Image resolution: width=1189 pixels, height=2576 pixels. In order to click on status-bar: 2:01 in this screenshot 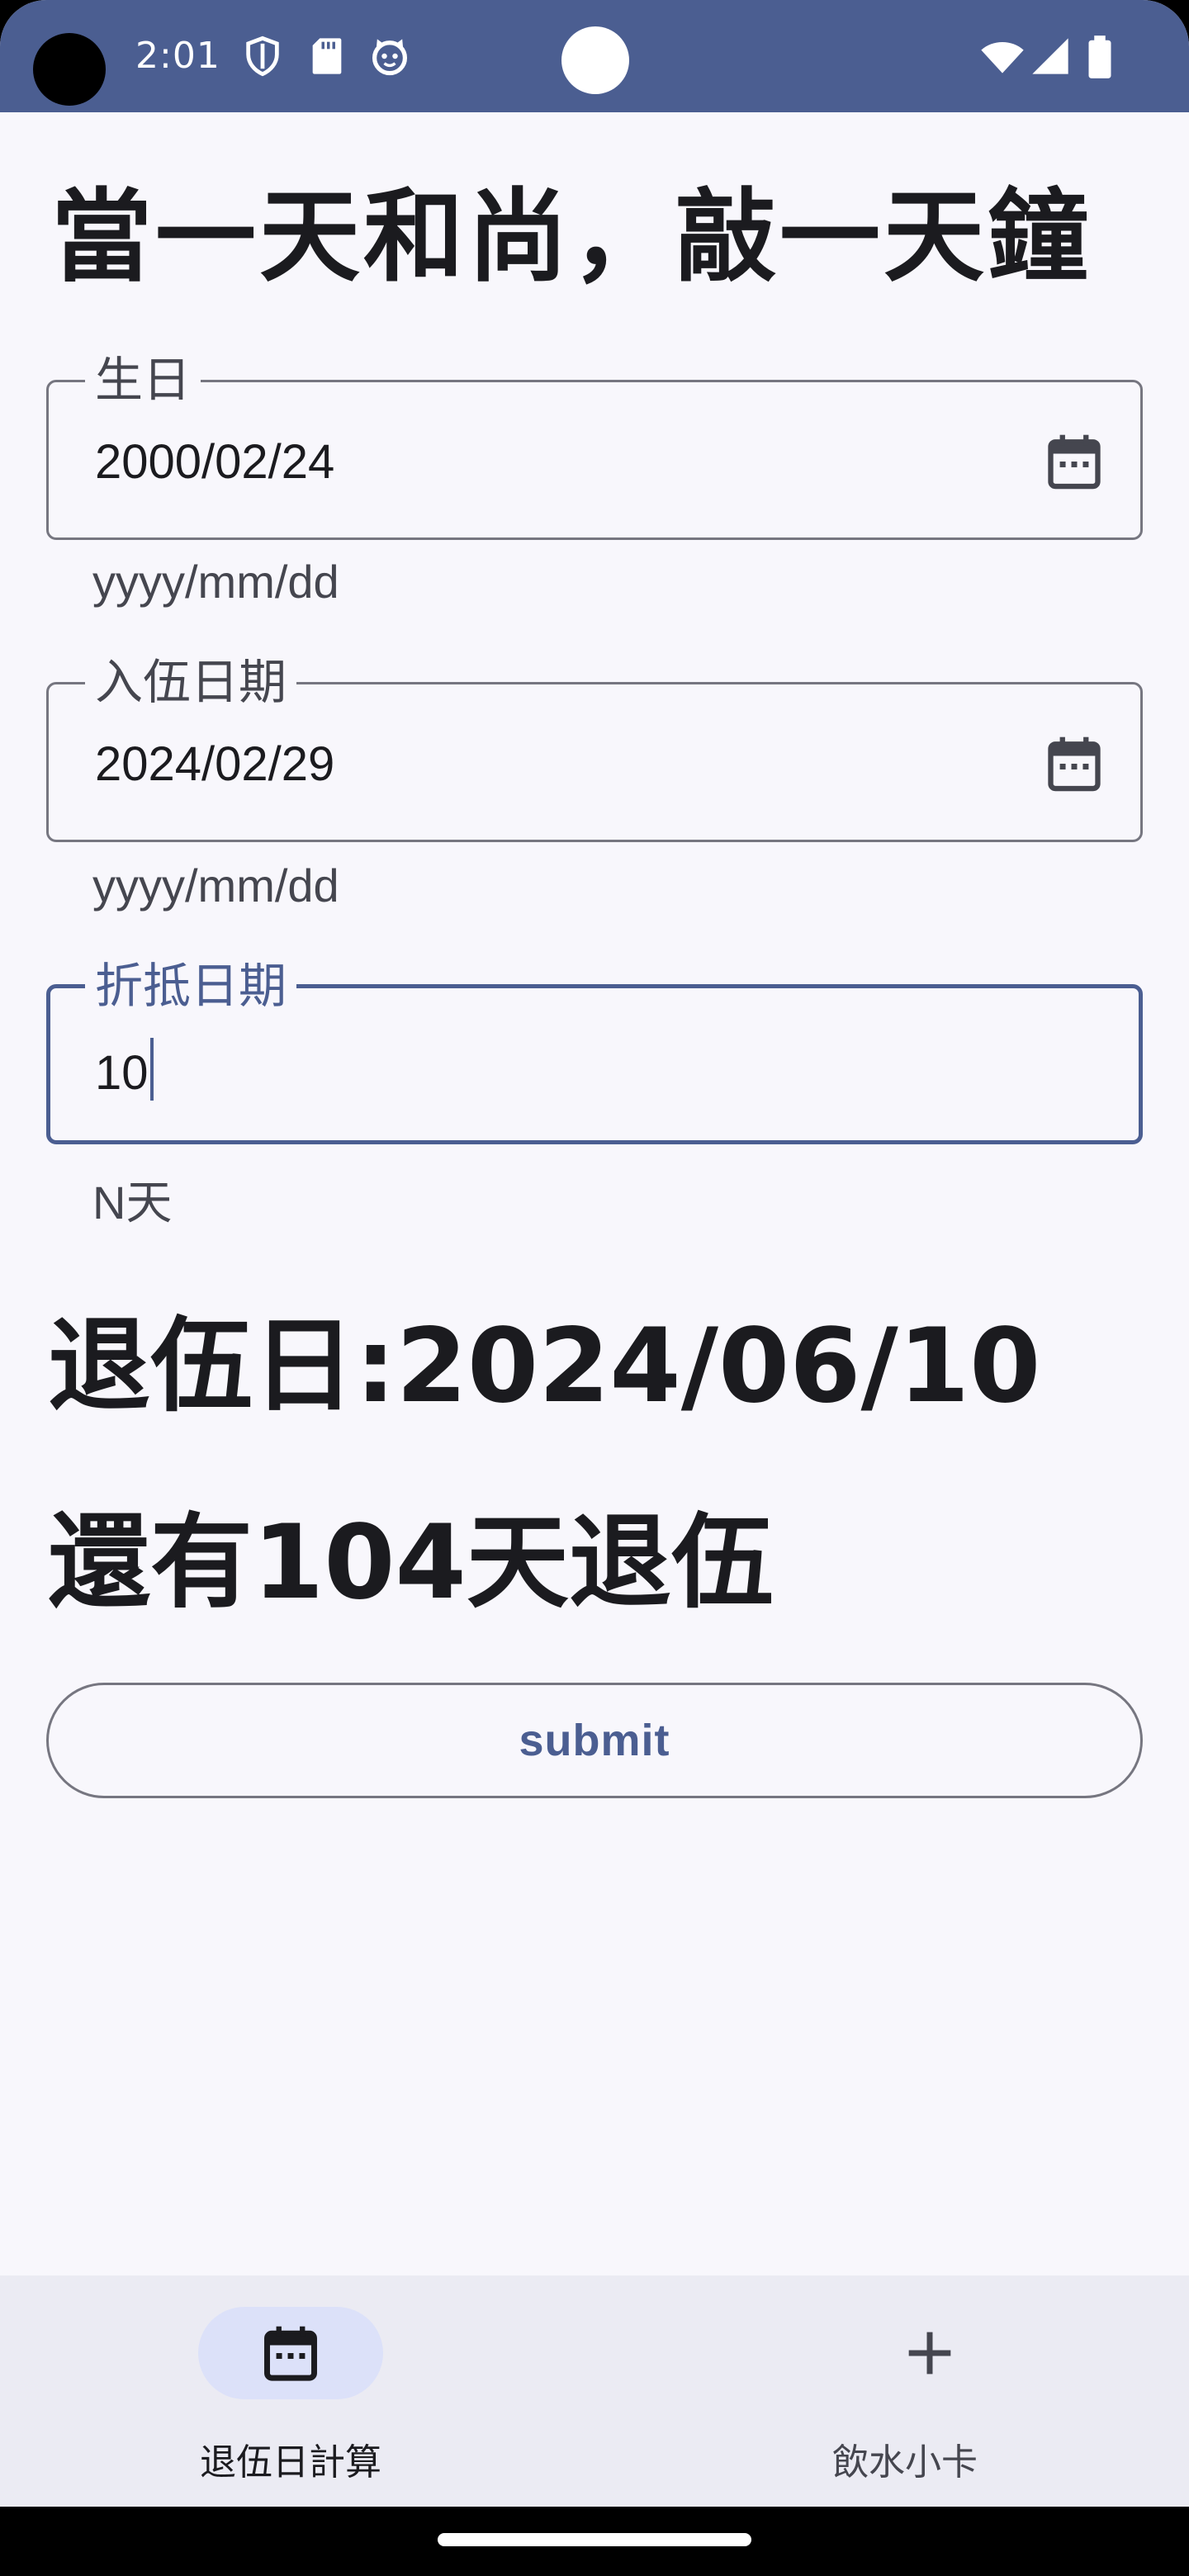, I will do `click(594, 56)`.